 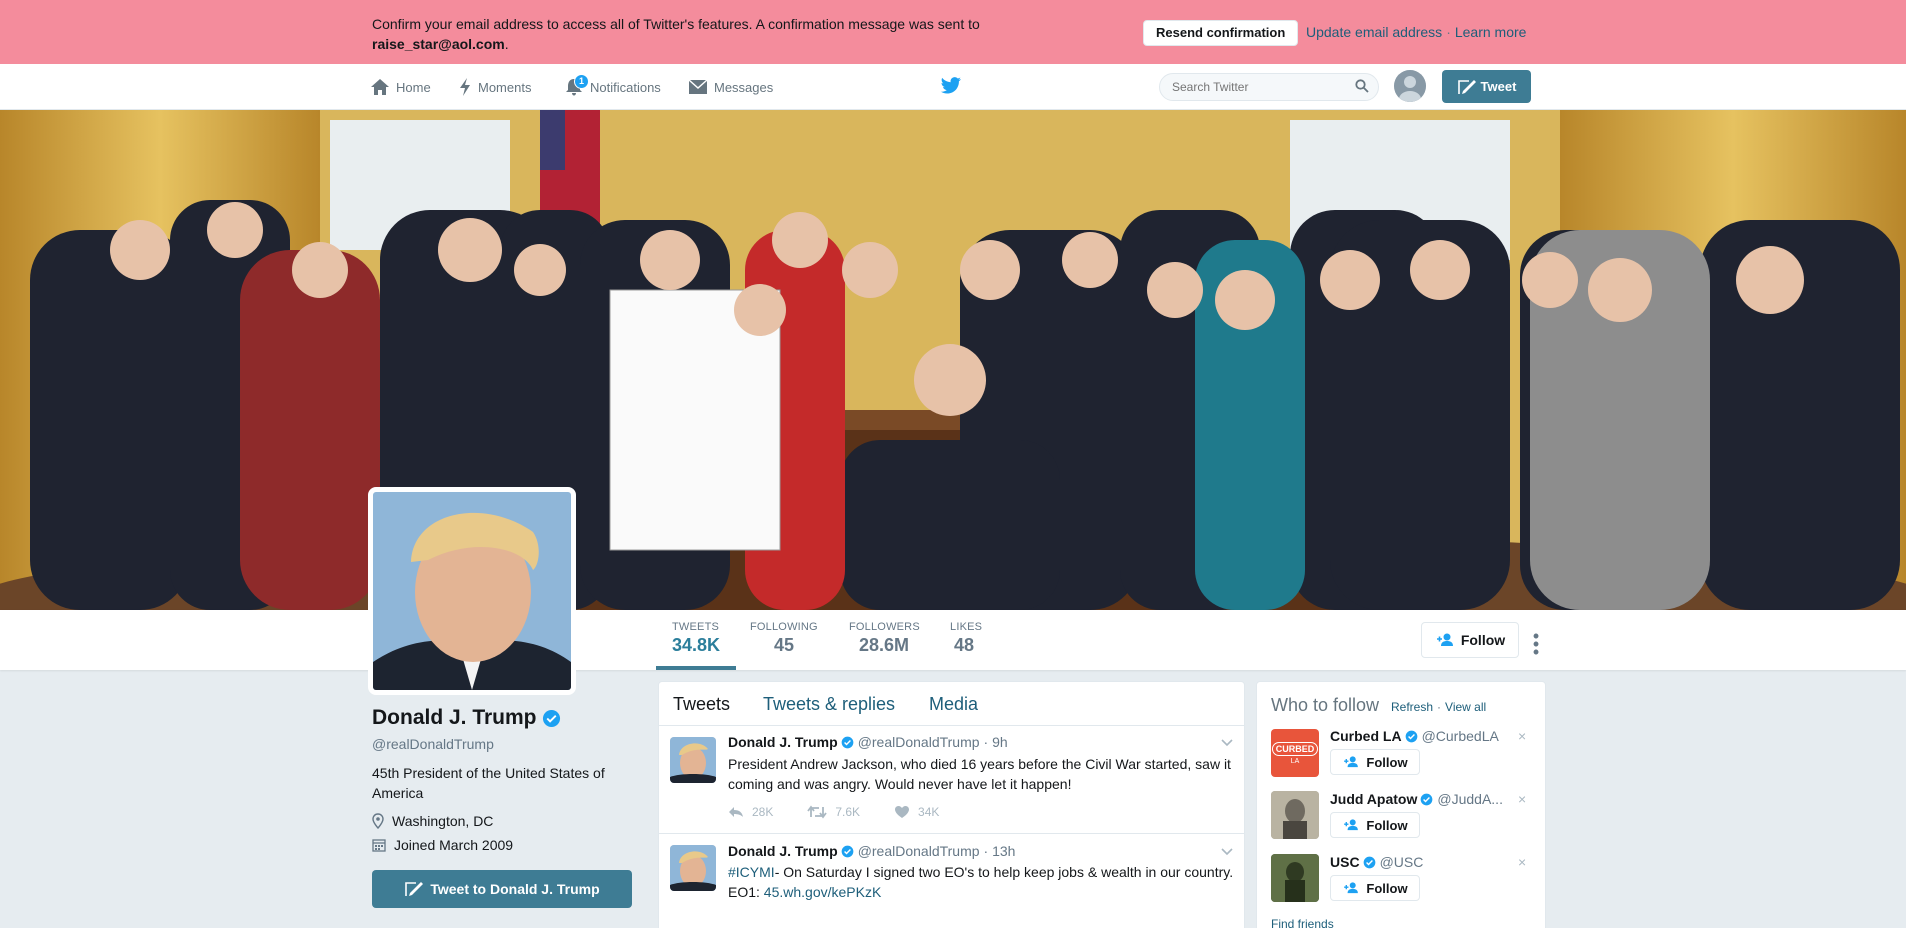 What do you see at coordinates (1366, 736) in the screenshot?
I see `suggestion-name: Curbed LA` at bounding box center [1366, 736].